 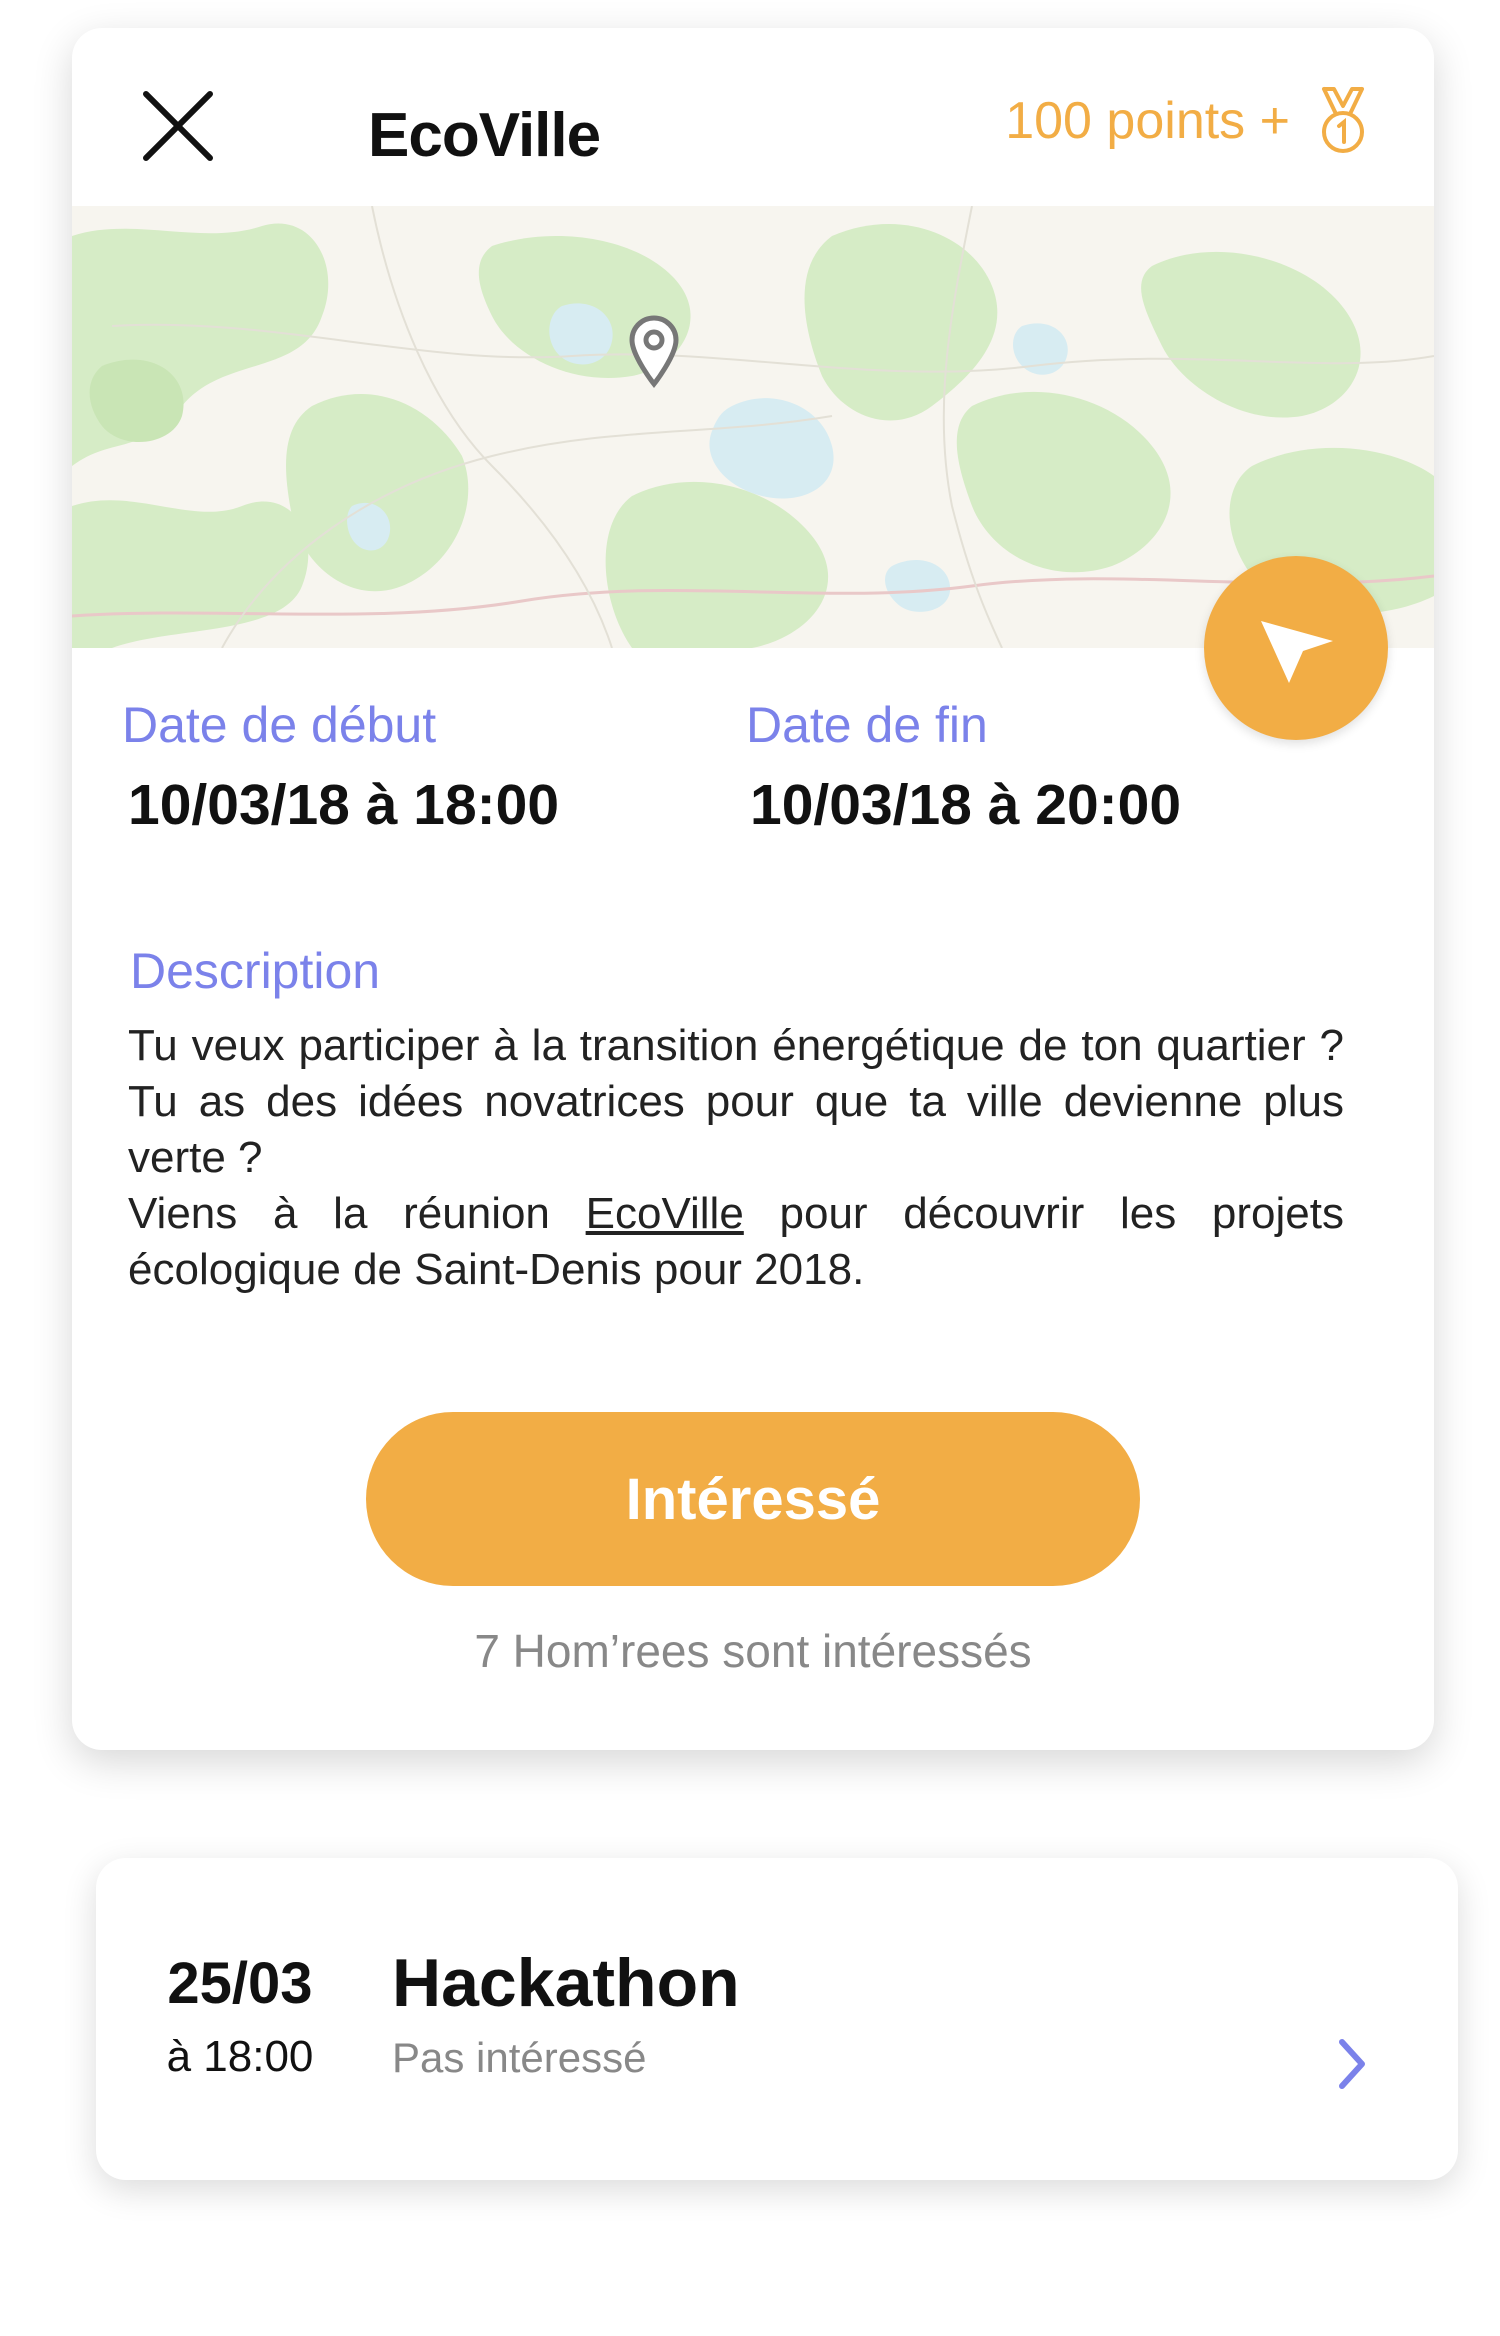 What do you see at coordinates (519, 2057) in the screenshot?
I see `event-status: Pas intéressé` at bounding box center [519, 2057].